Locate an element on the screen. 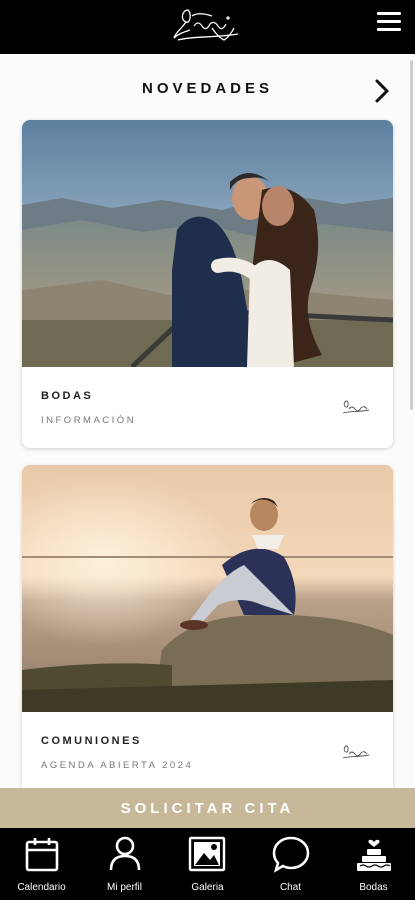 The height and width of the screenshot is (900, 415). nav-label: Bodas is located at coordinates (373, 887).